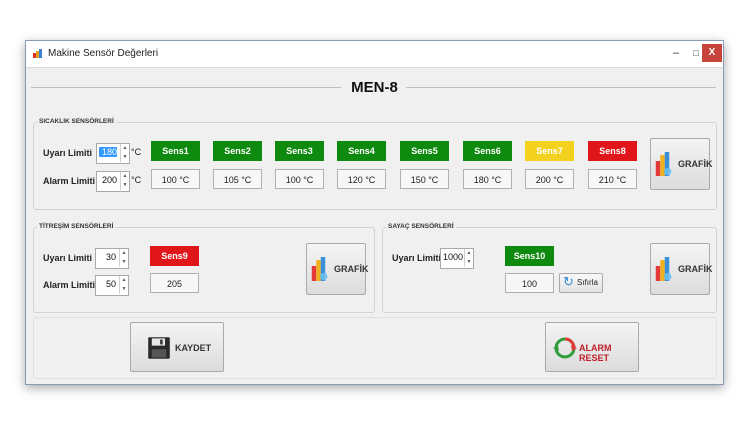 This screenshot has width=750, height=425. I want to click on window-title: Makine Sensör Değerleri, so click(103, 53).